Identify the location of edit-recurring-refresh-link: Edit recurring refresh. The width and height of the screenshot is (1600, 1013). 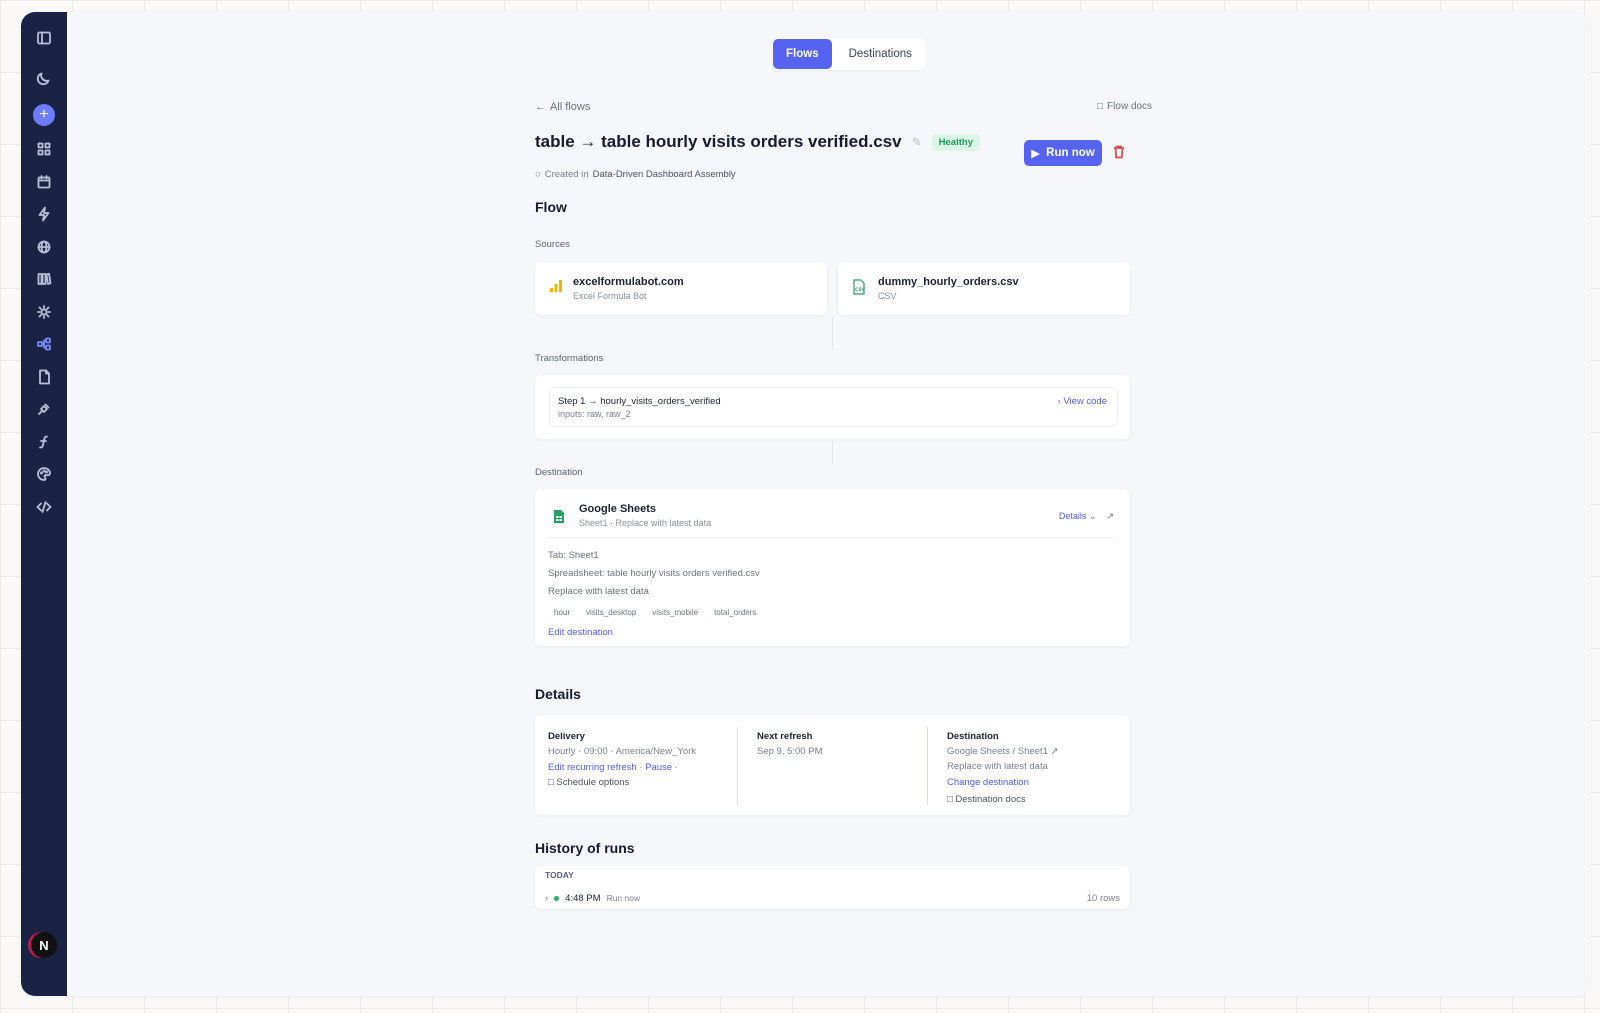
(592, 767).